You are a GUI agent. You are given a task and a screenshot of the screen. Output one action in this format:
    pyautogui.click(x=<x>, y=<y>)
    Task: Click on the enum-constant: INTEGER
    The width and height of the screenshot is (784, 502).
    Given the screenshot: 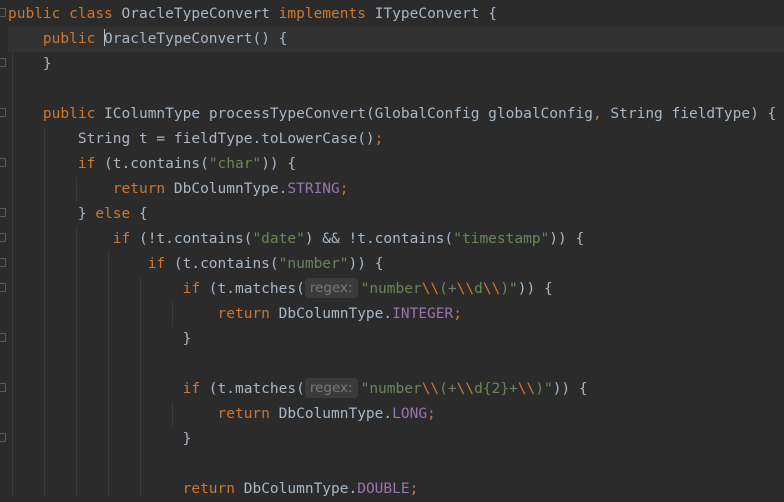 What is the action you would take?
    pyautogui.click(x=423, y=314)
    